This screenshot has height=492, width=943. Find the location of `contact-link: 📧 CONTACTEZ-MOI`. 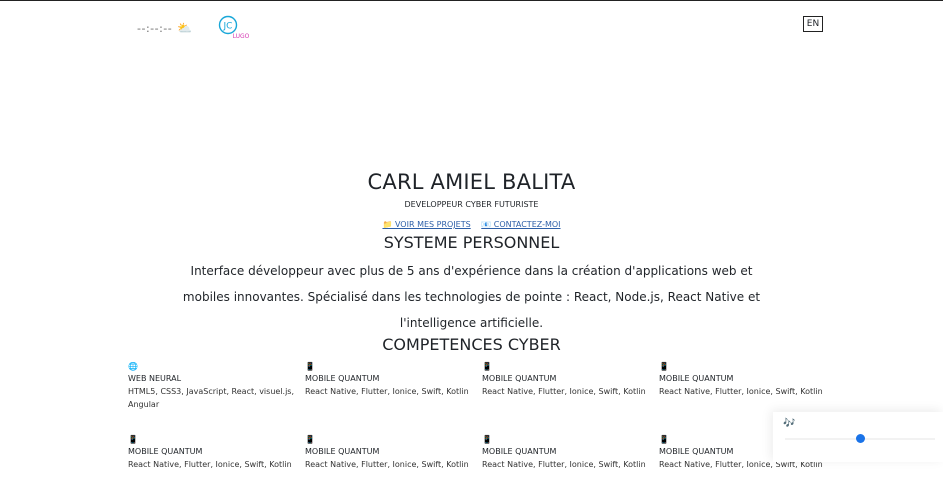

contact-link: 📧 CONTACTEZ-MOI is located at coordinates (520, 224).